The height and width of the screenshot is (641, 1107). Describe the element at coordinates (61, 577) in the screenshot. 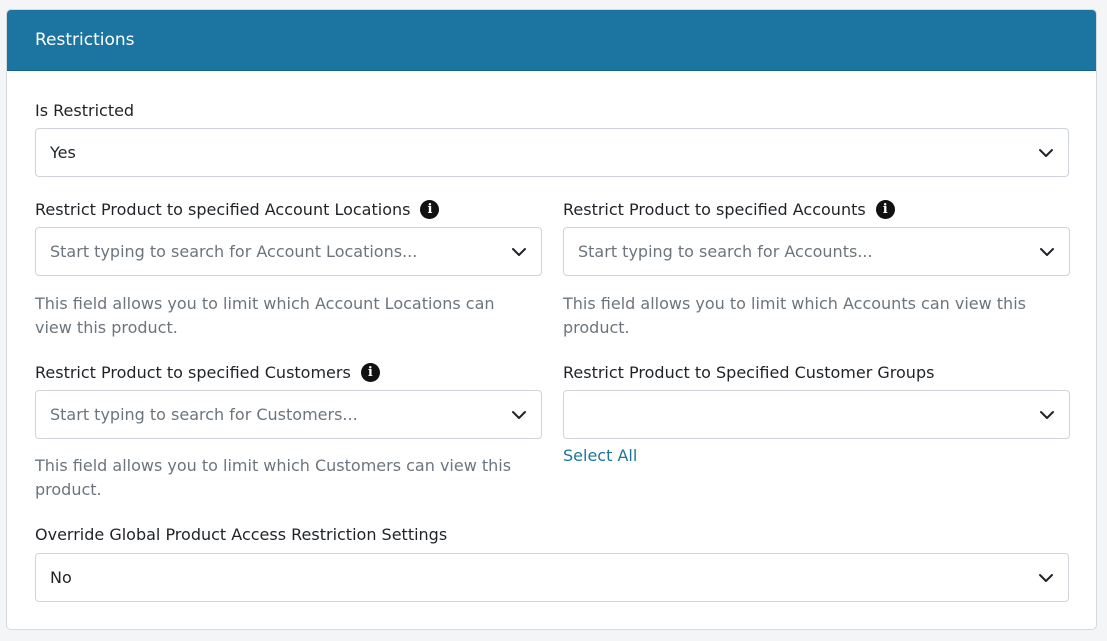

I see `override-value: No` at that location.